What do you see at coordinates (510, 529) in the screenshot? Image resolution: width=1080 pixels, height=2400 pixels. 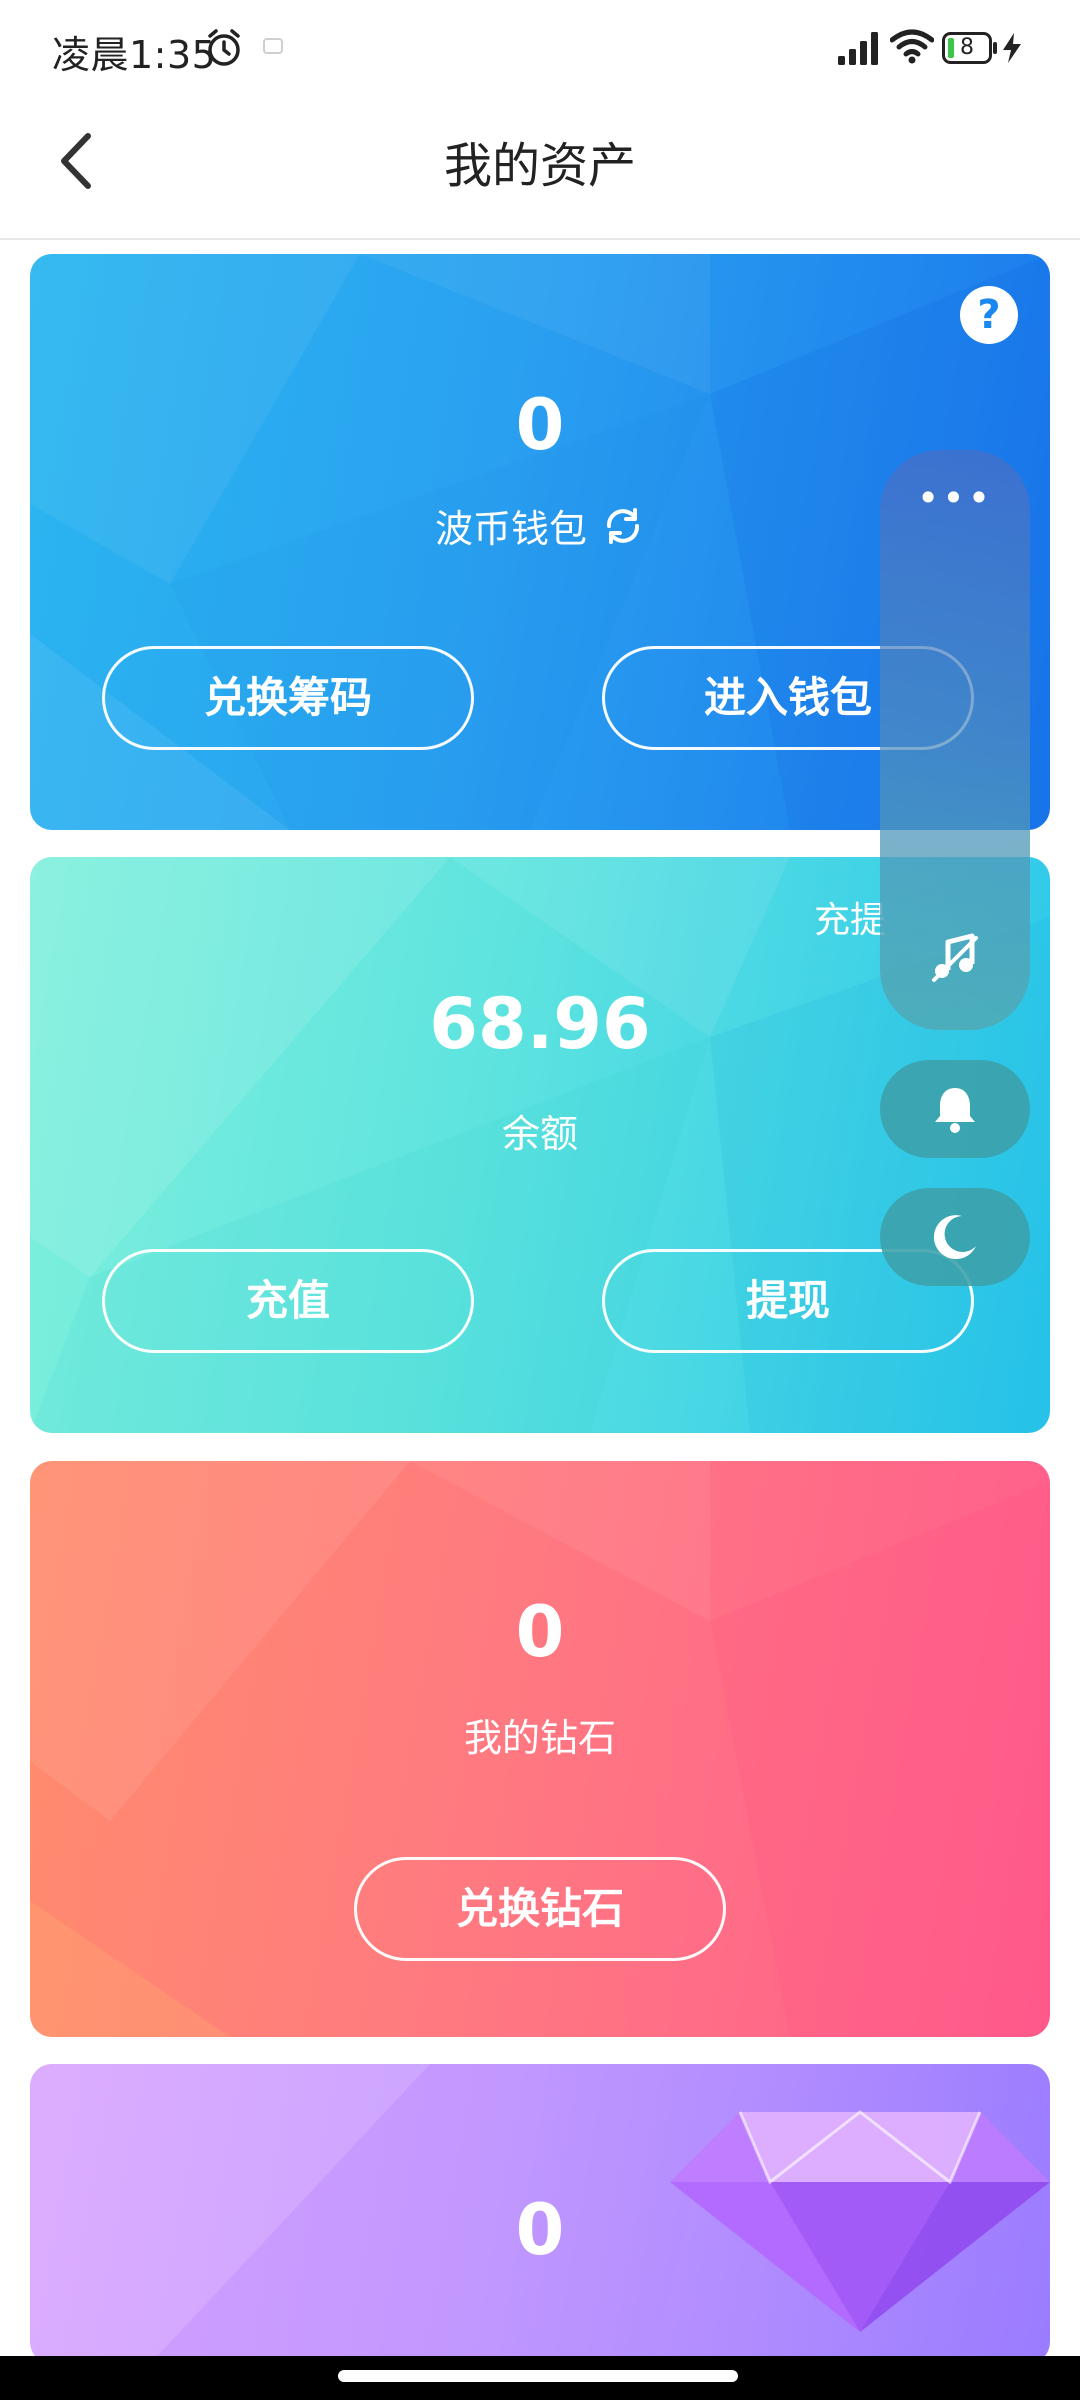 I see `wallet-label: 波币钱包` at bounding box center [510, 529].